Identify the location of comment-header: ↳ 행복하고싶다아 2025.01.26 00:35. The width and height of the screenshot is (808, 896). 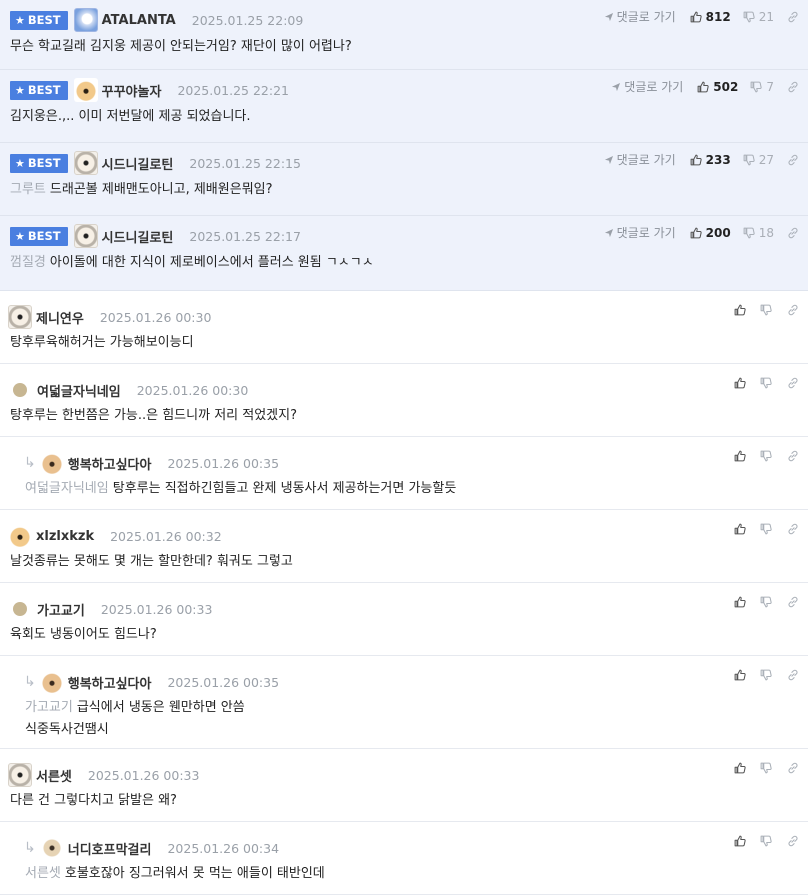
(139, 463).